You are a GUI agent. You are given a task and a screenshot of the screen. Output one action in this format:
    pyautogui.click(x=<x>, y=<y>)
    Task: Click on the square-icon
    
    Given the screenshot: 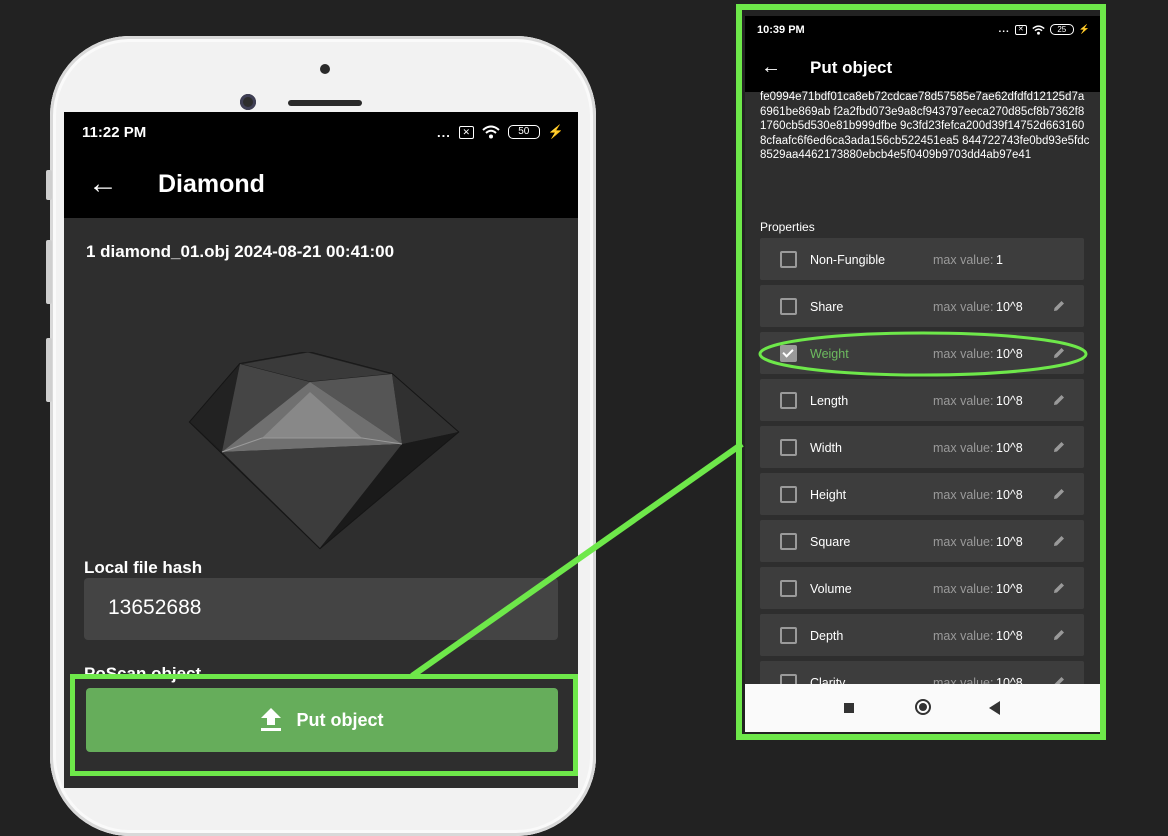 What is the action you would take?
    pyautogui.click(x=849, y=708)
    